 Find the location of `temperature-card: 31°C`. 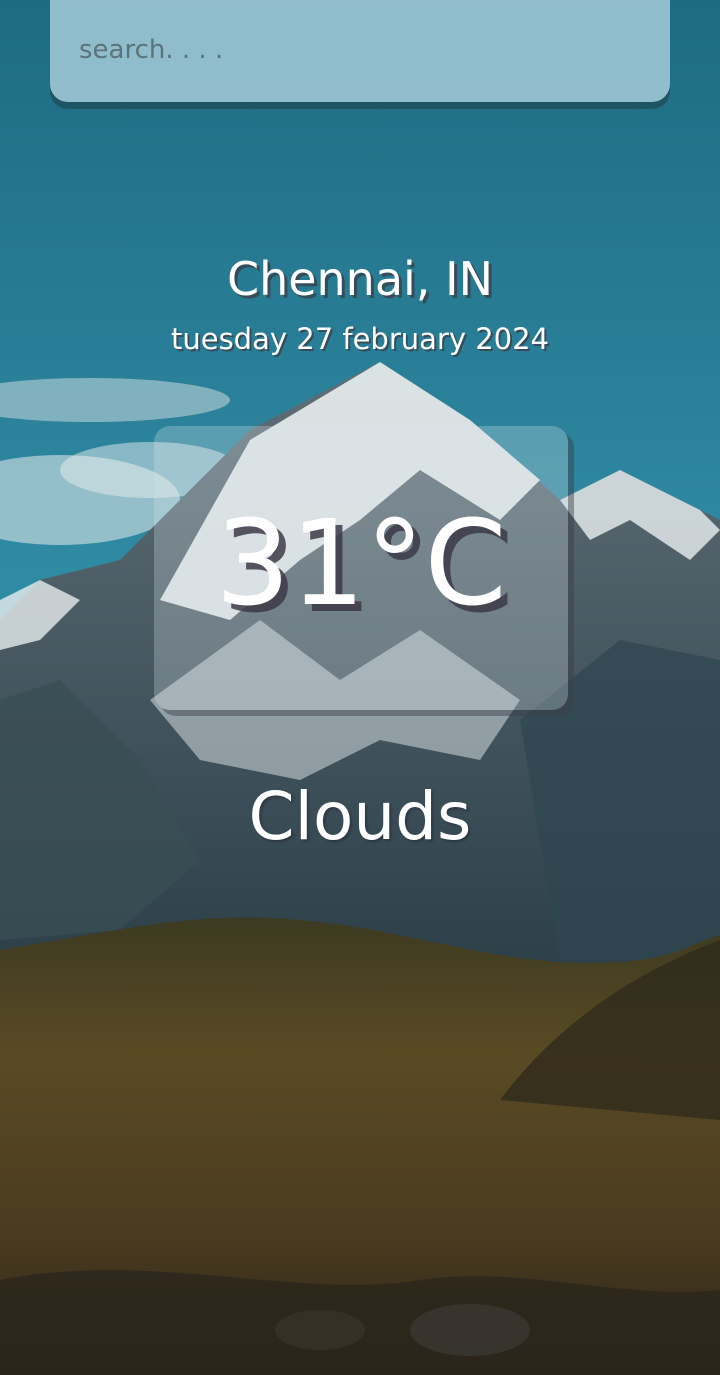

temperature-card: 31°C is located at coordinates (361, 568).